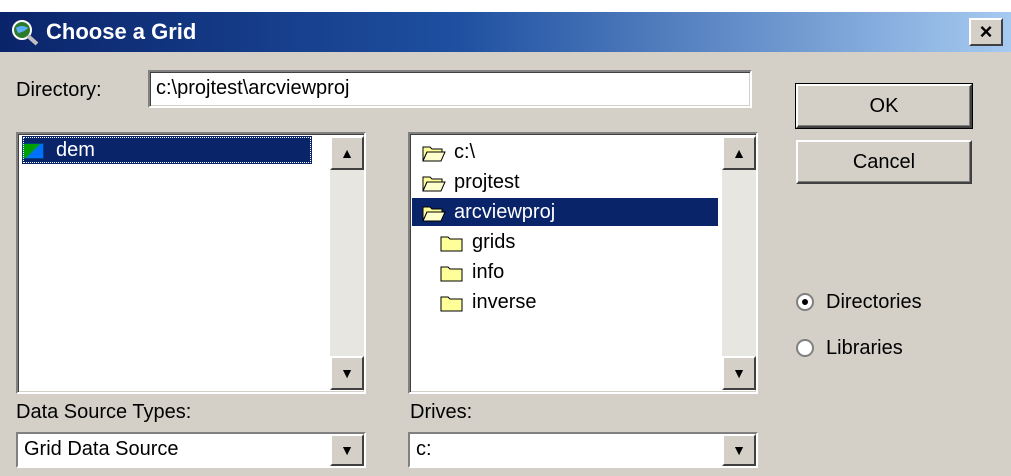 The width and height of the screenshot is (1011, 476). Describe the element at coordinates (884, 106) in the screenshot. I see `ok-button: OK` at that location.